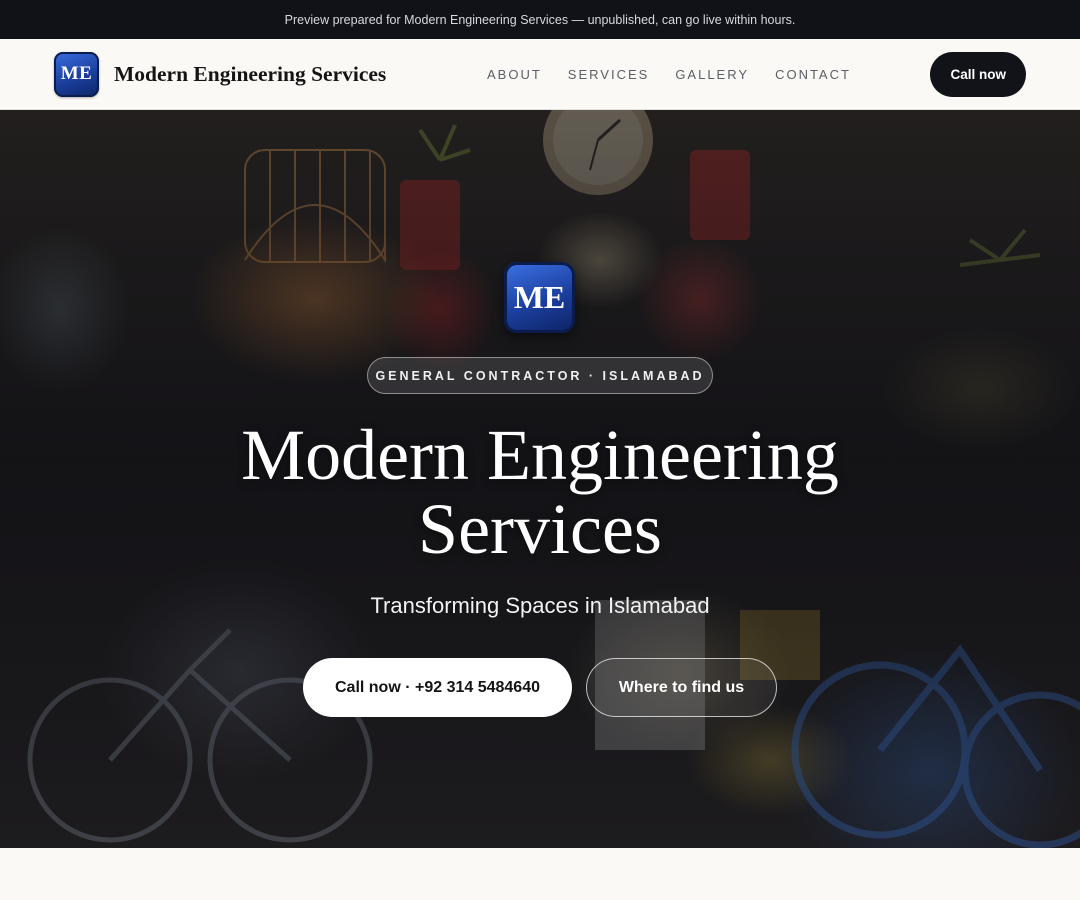 The height and width of the screenshot is (900, 1080). Describe the element at coordinates (978, 74) in the screenshot. I see `header-call-now-button: Call now` at that location.